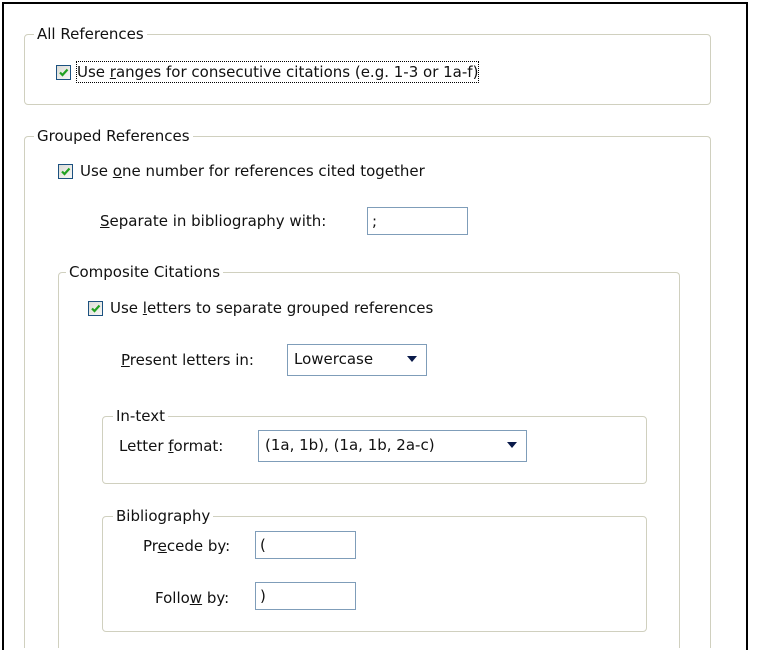 This screenshot has height=650, width=757. Describe the element at coordinates (334, 359) in the screenshot. I see `present-letters-value: Lowercase` at that location.